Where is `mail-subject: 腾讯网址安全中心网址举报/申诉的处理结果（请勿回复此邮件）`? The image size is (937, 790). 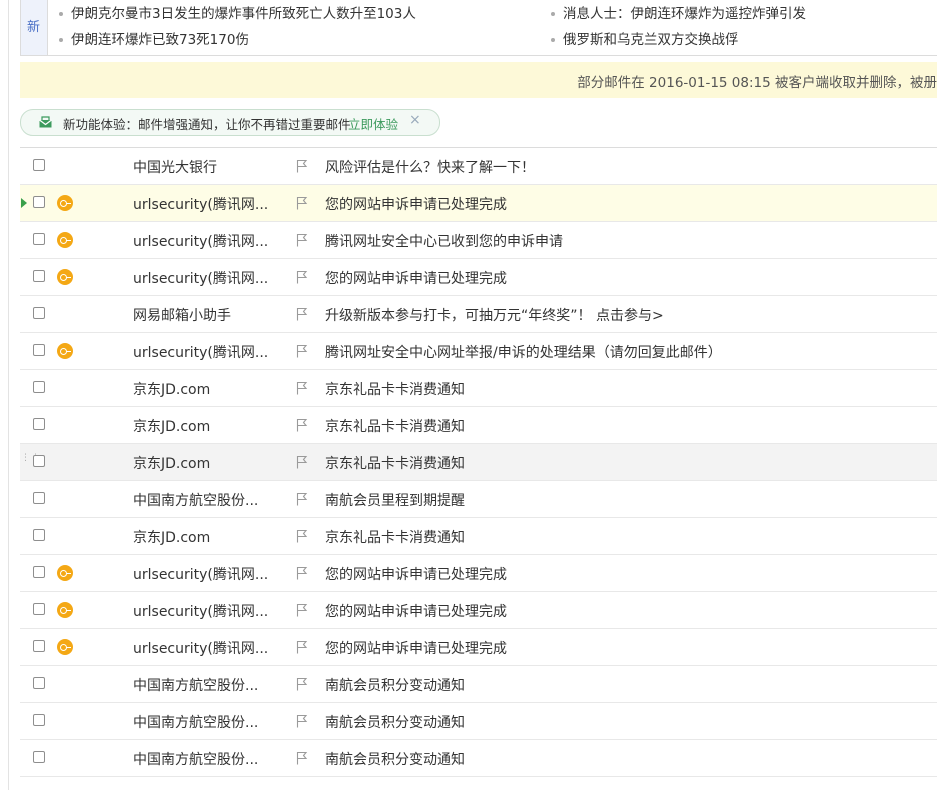
mail-subject: 腾讯网址安全中心网址举报/申诉的处理结果（请勿回复此邮件） is located at coordinates (523, 352).